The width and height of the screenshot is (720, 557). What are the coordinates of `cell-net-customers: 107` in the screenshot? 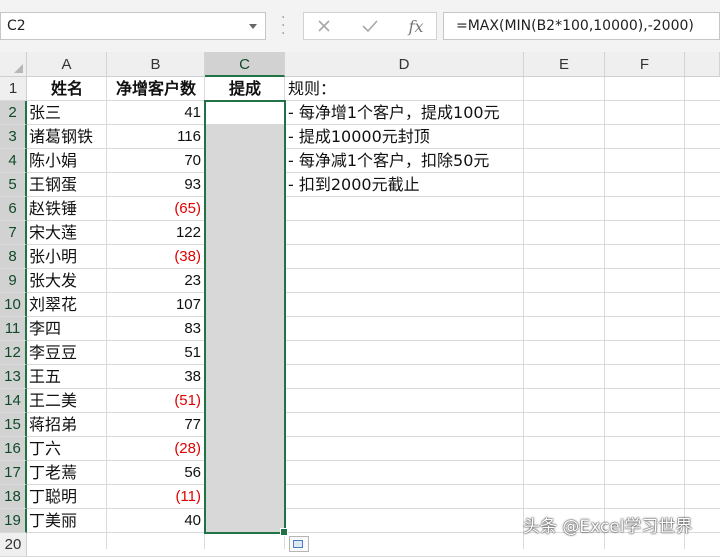 It's located at (156, 305).